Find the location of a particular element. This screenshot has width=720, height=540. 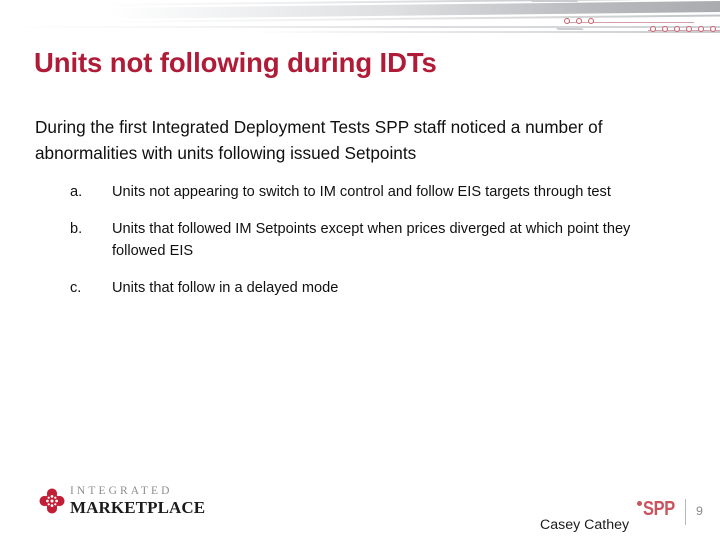

logo-text-marketplace: MARKETPLACE is located at coordinates (138, 507).